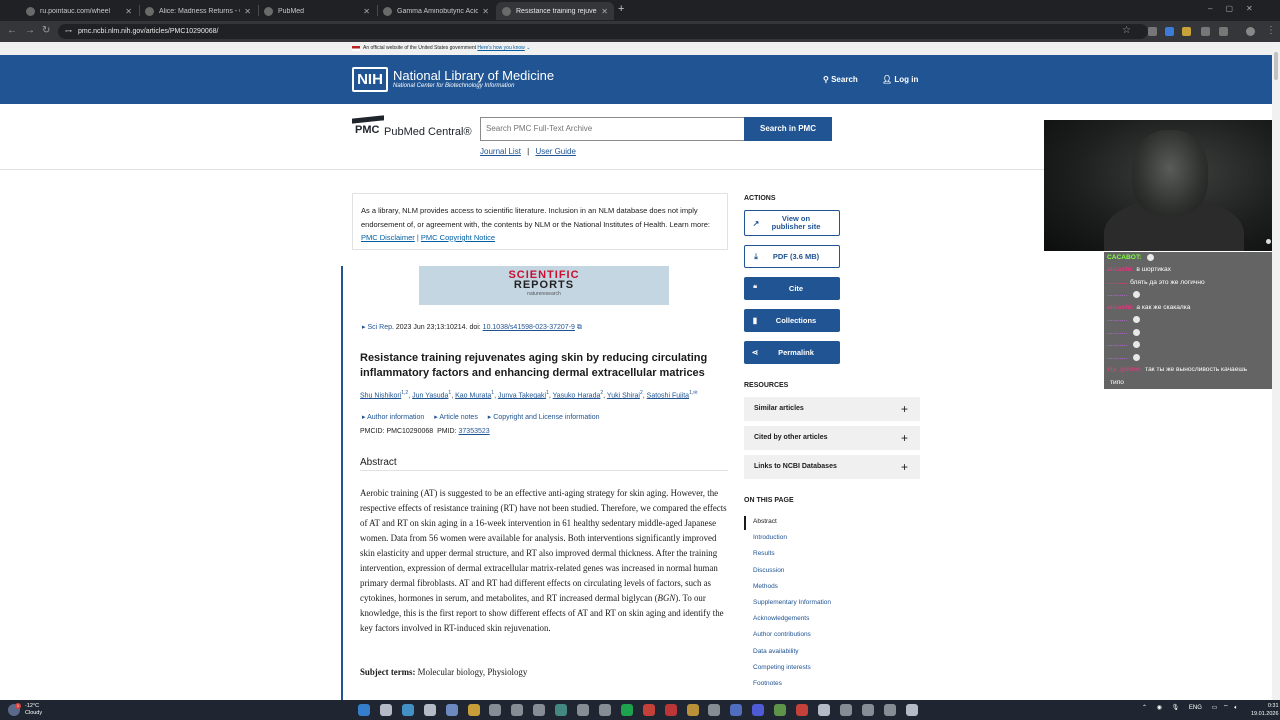 The width and height of the screenshot is (1280, 720). What do you see at coordinates (1144, 708) in the screenshot?
I see `tray-chevron-icon: ⌃` at bounding box center [1144, 708].